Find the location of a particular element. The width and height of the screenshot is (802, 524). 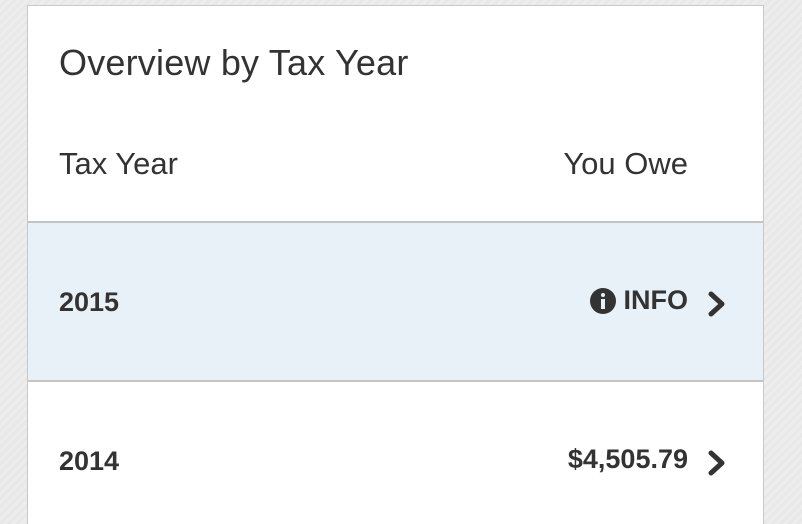

row-value: $4,505.79 is located at coordinates (628, 459).